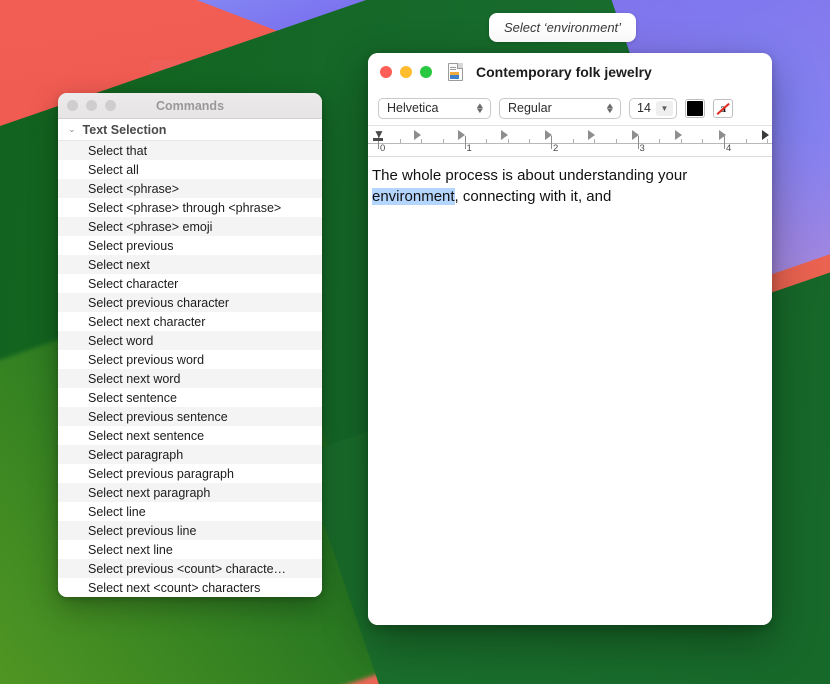 This screenshot has height=684, width=830. What do you see at coordinates (190, 435) in the screenshot?
I see `command-item: Select next sentence` at bounding box center [190, 435].